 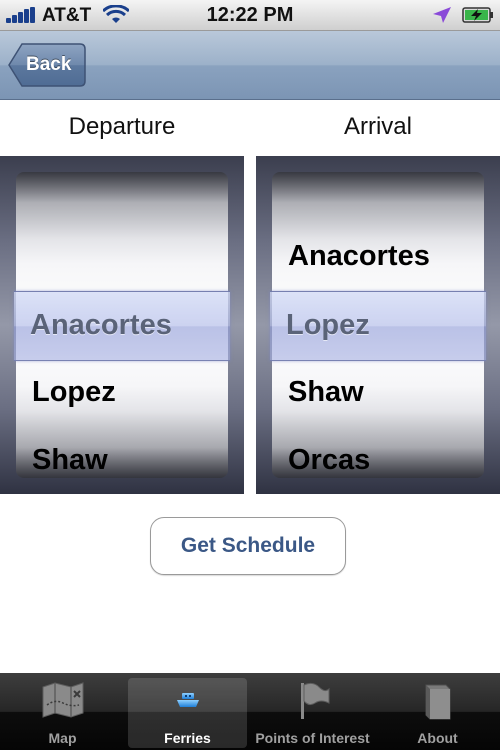 I want to click on arrival-selected-value: Lopez, so click(x=328, y=325).